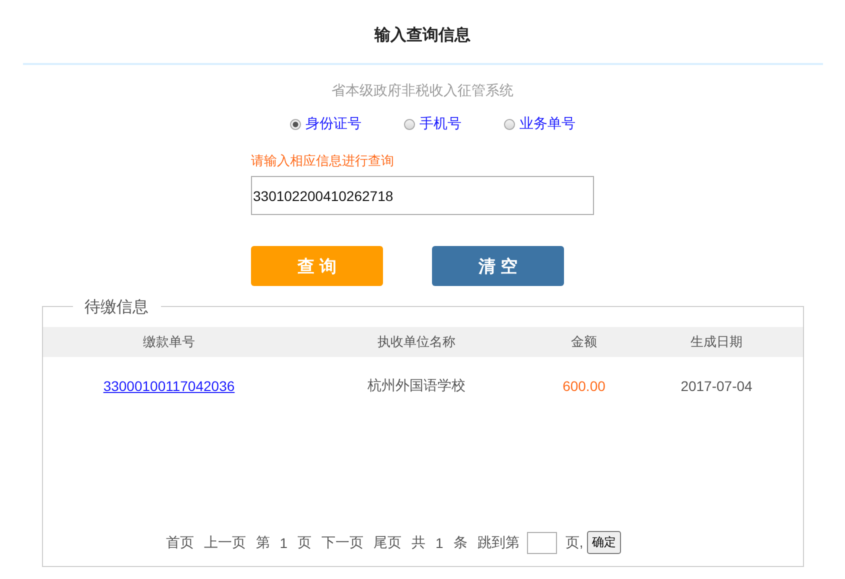 This screenshot has width=845, height=579. What do you see at coordinates (343, 543) in the screenshot?
I see `pager-link: 下一页` at bounding box center [343, 543].